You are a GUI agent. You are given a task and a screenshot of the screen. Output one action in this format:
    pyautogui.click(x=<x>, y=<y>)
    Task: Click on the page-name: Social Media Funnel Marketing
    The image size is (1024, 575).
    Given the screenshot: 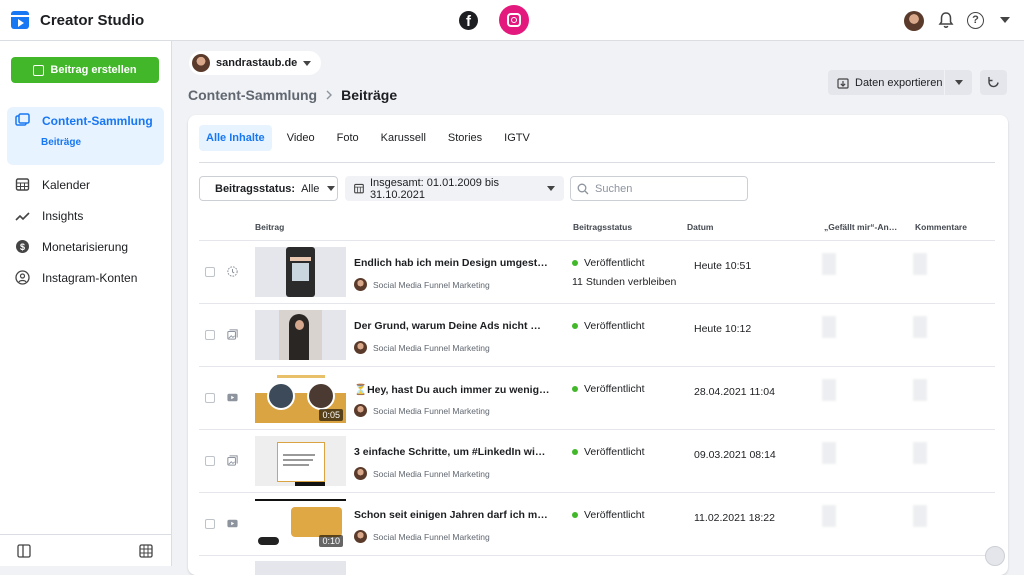 What is the action you would take?
    pyautogui.click(x=431, y=284)
    